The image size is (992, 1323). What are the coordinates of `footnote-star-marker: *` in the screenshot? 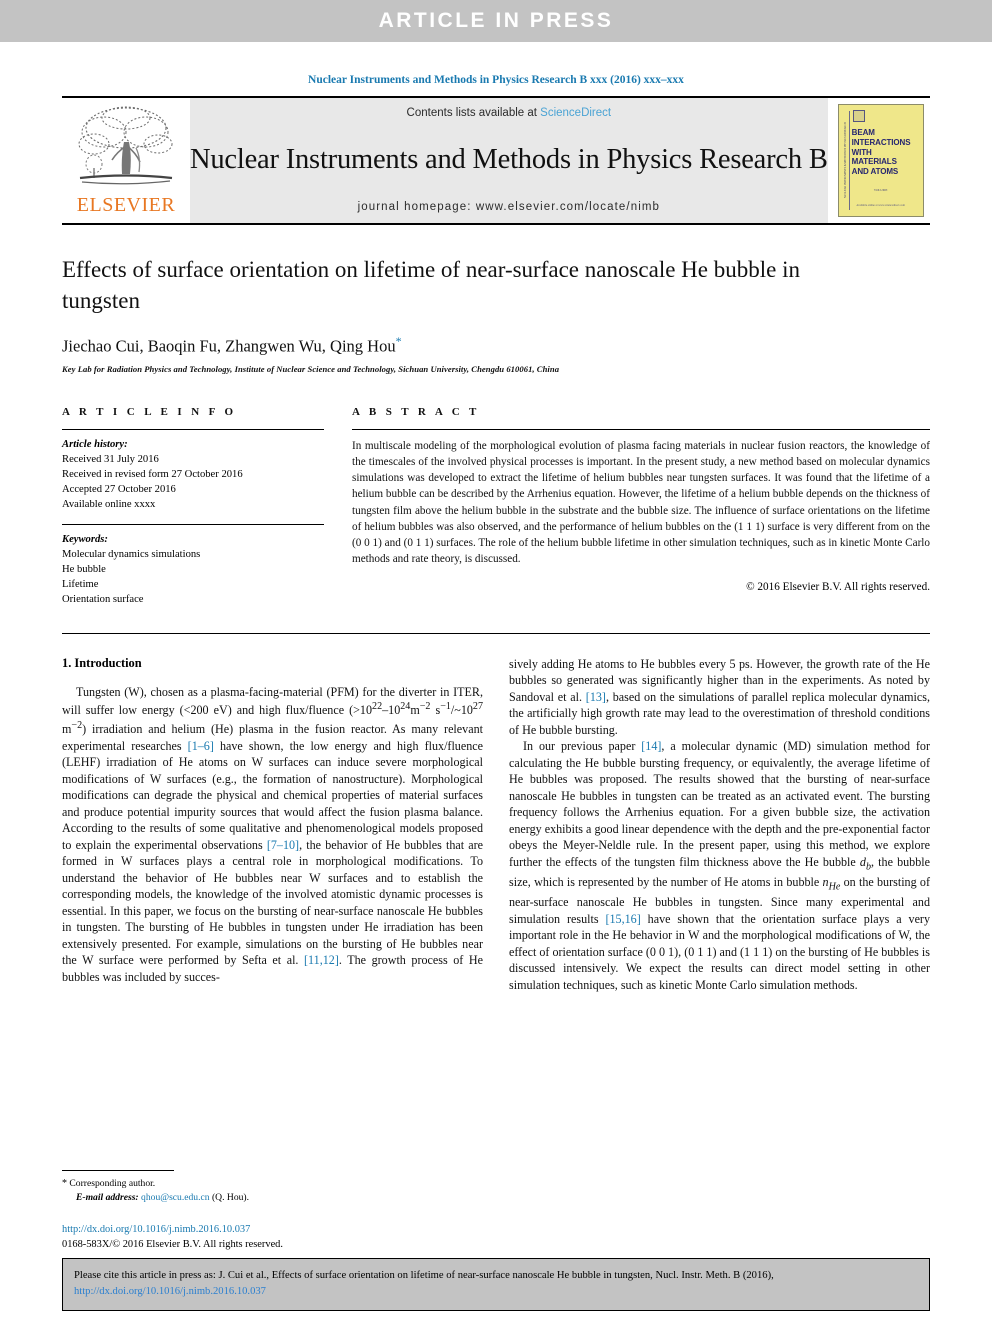 It's located at (64, 1183).